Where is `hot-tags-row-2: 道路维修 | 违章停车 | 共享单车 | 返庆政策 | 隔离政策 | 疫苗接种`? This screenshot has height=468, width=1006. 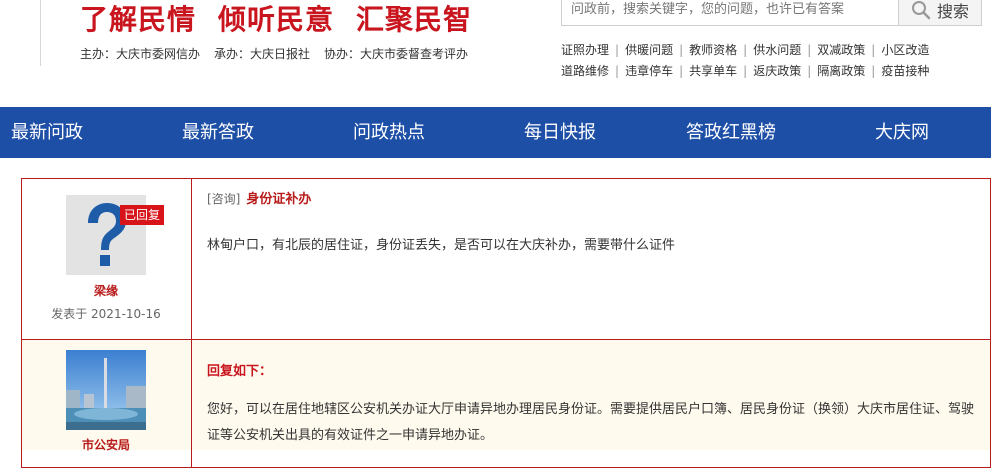
hot-tags-row-2: 道路维修 | 违章停车 | 共享单车 | 返庆政策 | 隔离政策 | 疫苗接种 is located at coordinates (745, 70).